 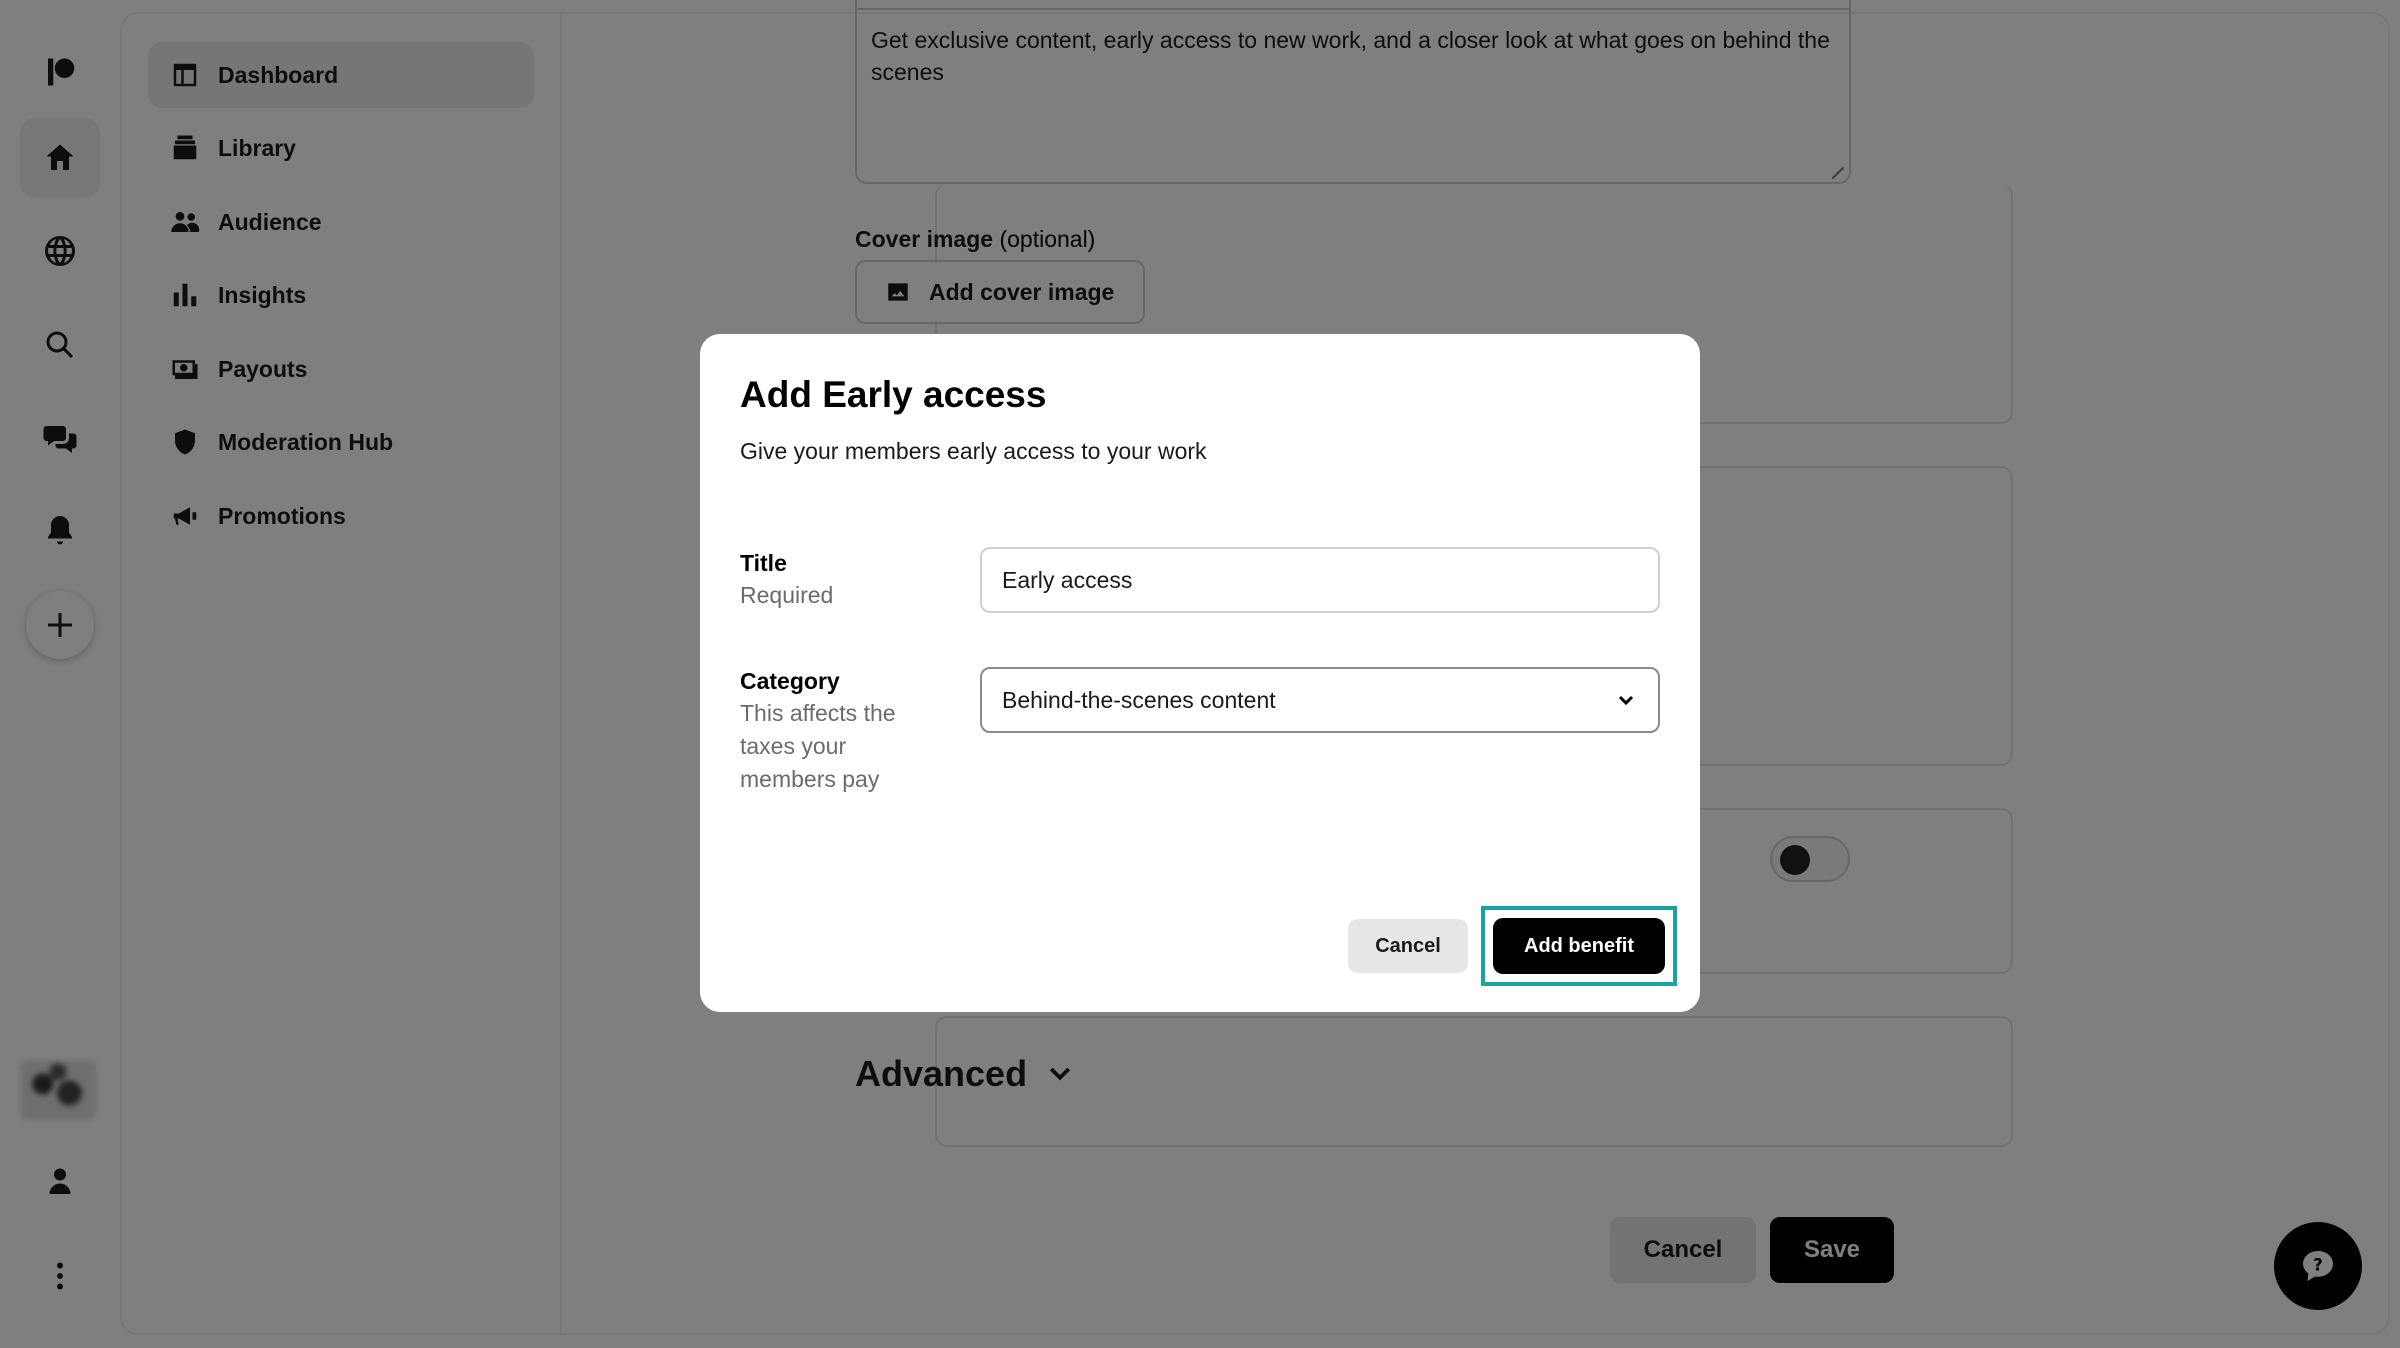 What do you see at coordinates (893, 394) in the screenshot?
I see `modal-title: Add Early access` at bounding box center [893, 394].